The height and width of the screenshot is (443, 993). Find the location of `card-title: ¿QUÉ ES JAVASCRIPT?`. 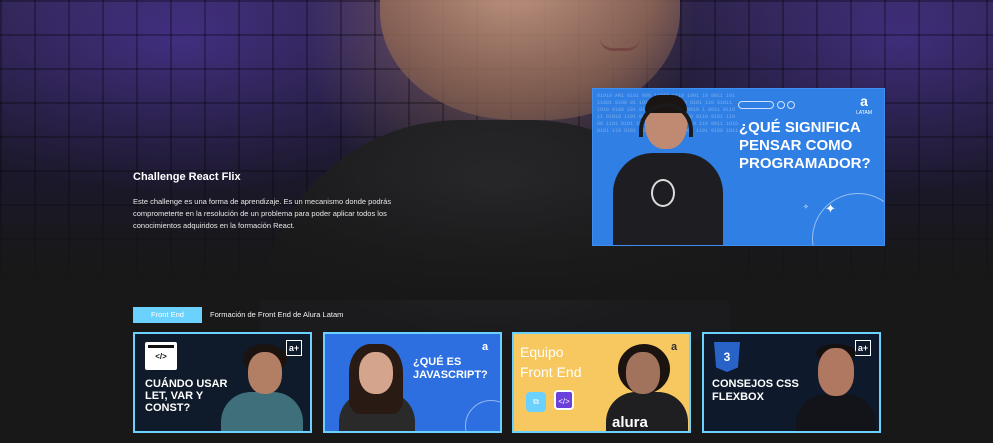

card-title: ¿QUÉ ES JAVASCRIPT? is located at coordinates (450, 368).